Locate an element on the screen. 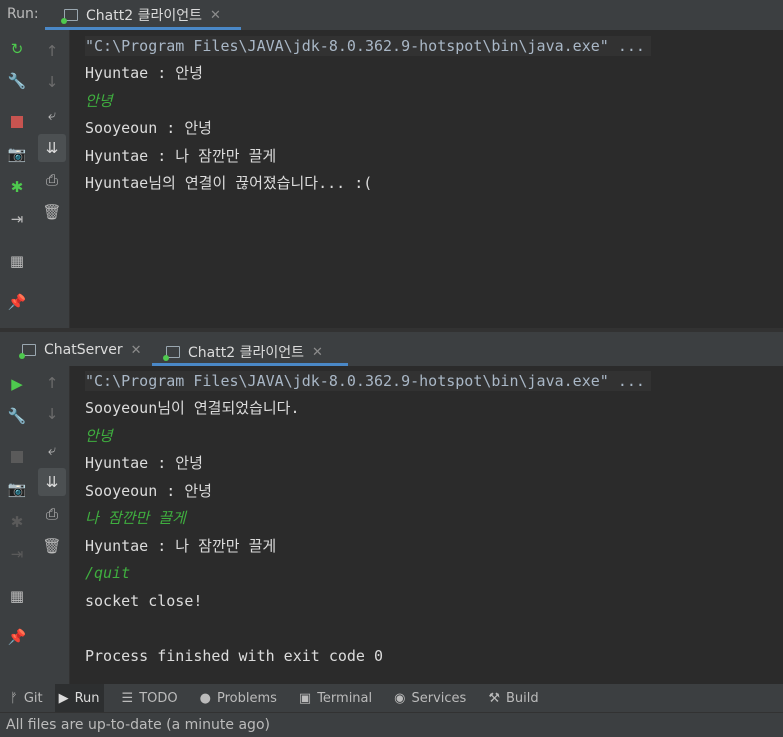  toolwindow-label: Services is located at coordinates (439, 698).